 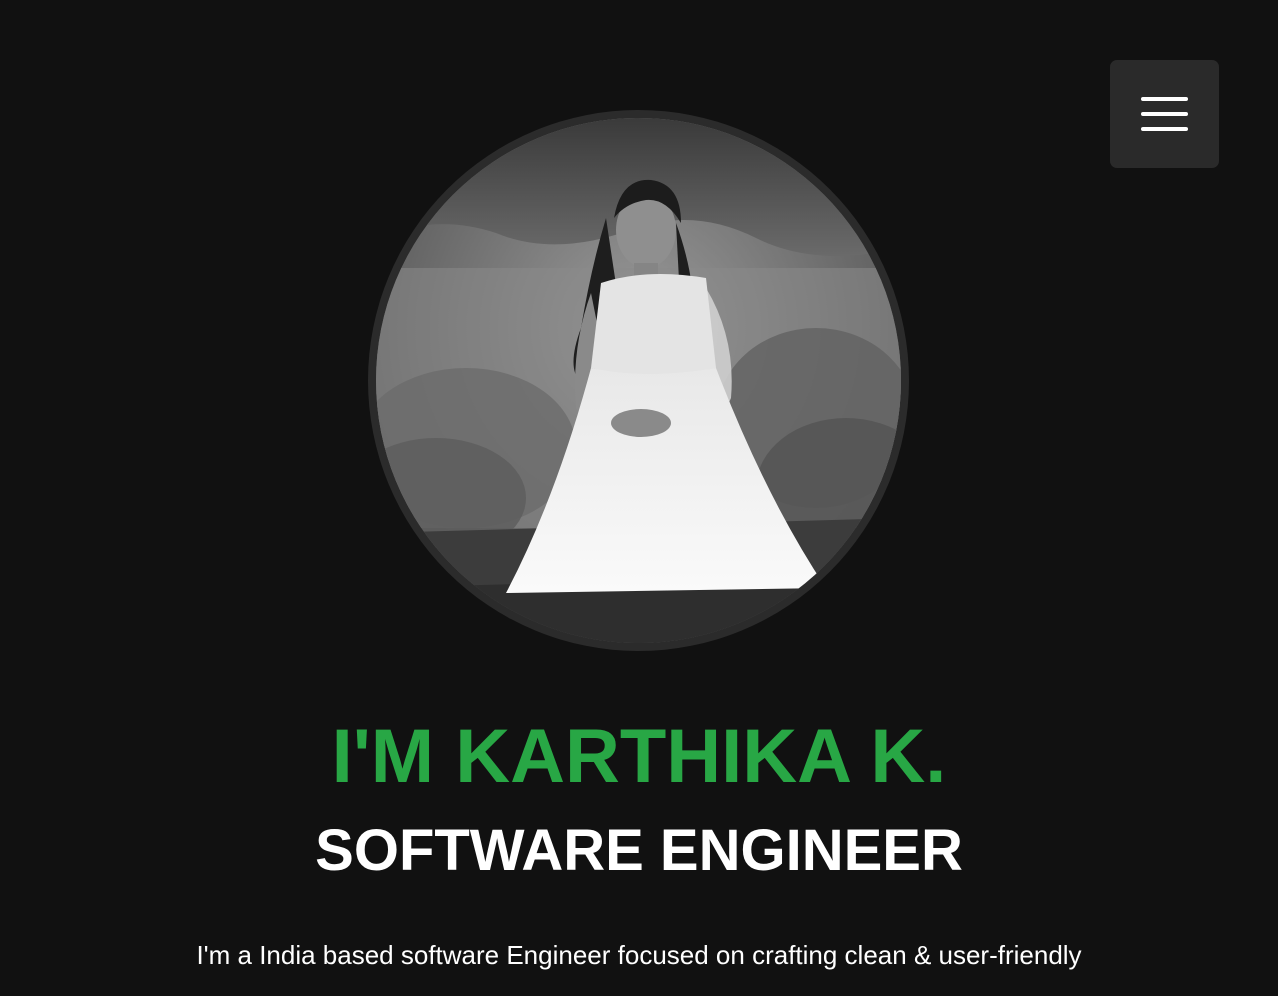 I want to click on menu-button, so click(x=1164, y=114).